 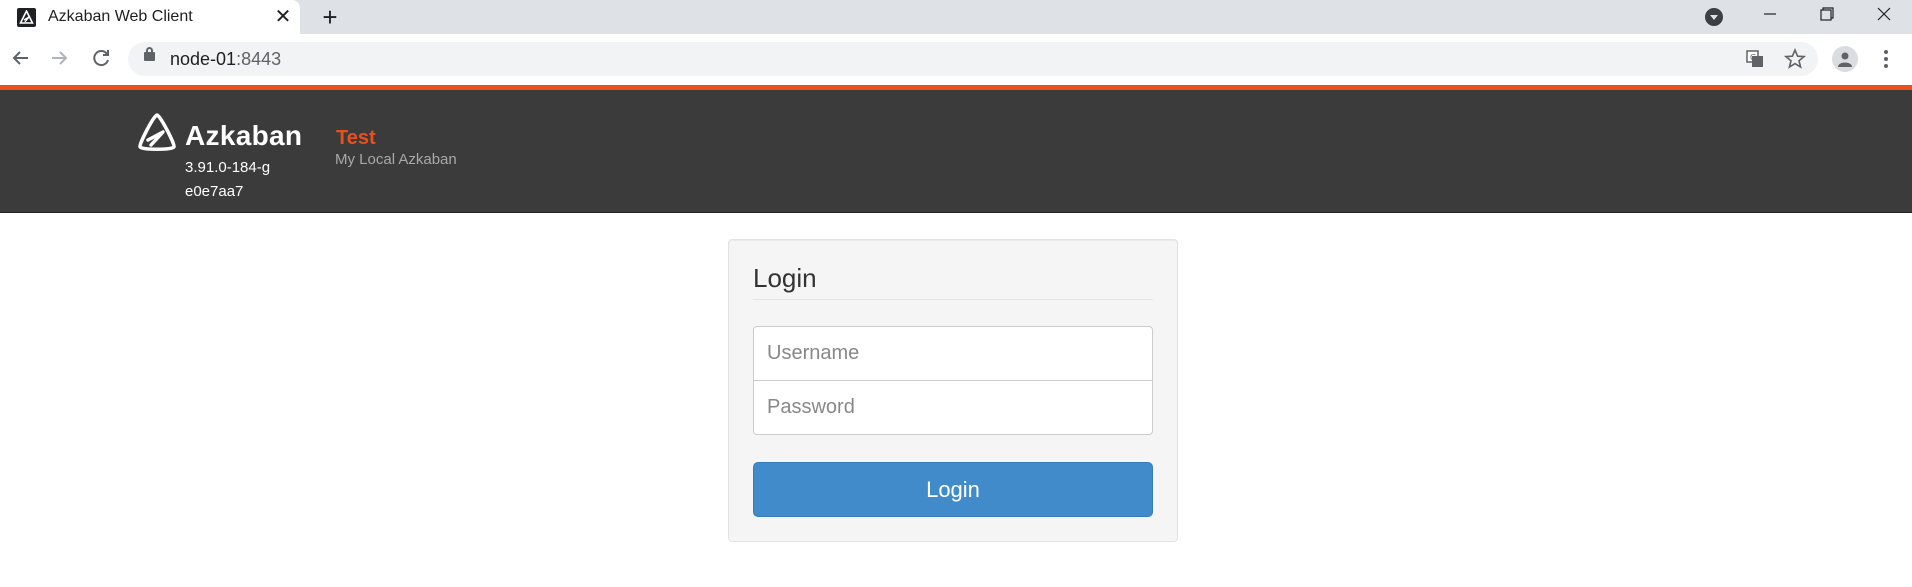 What do you see at coordinates (283, 17) in the screenshot?
I see `tab-close-icon: ✕` at bounding box center [283, 17].